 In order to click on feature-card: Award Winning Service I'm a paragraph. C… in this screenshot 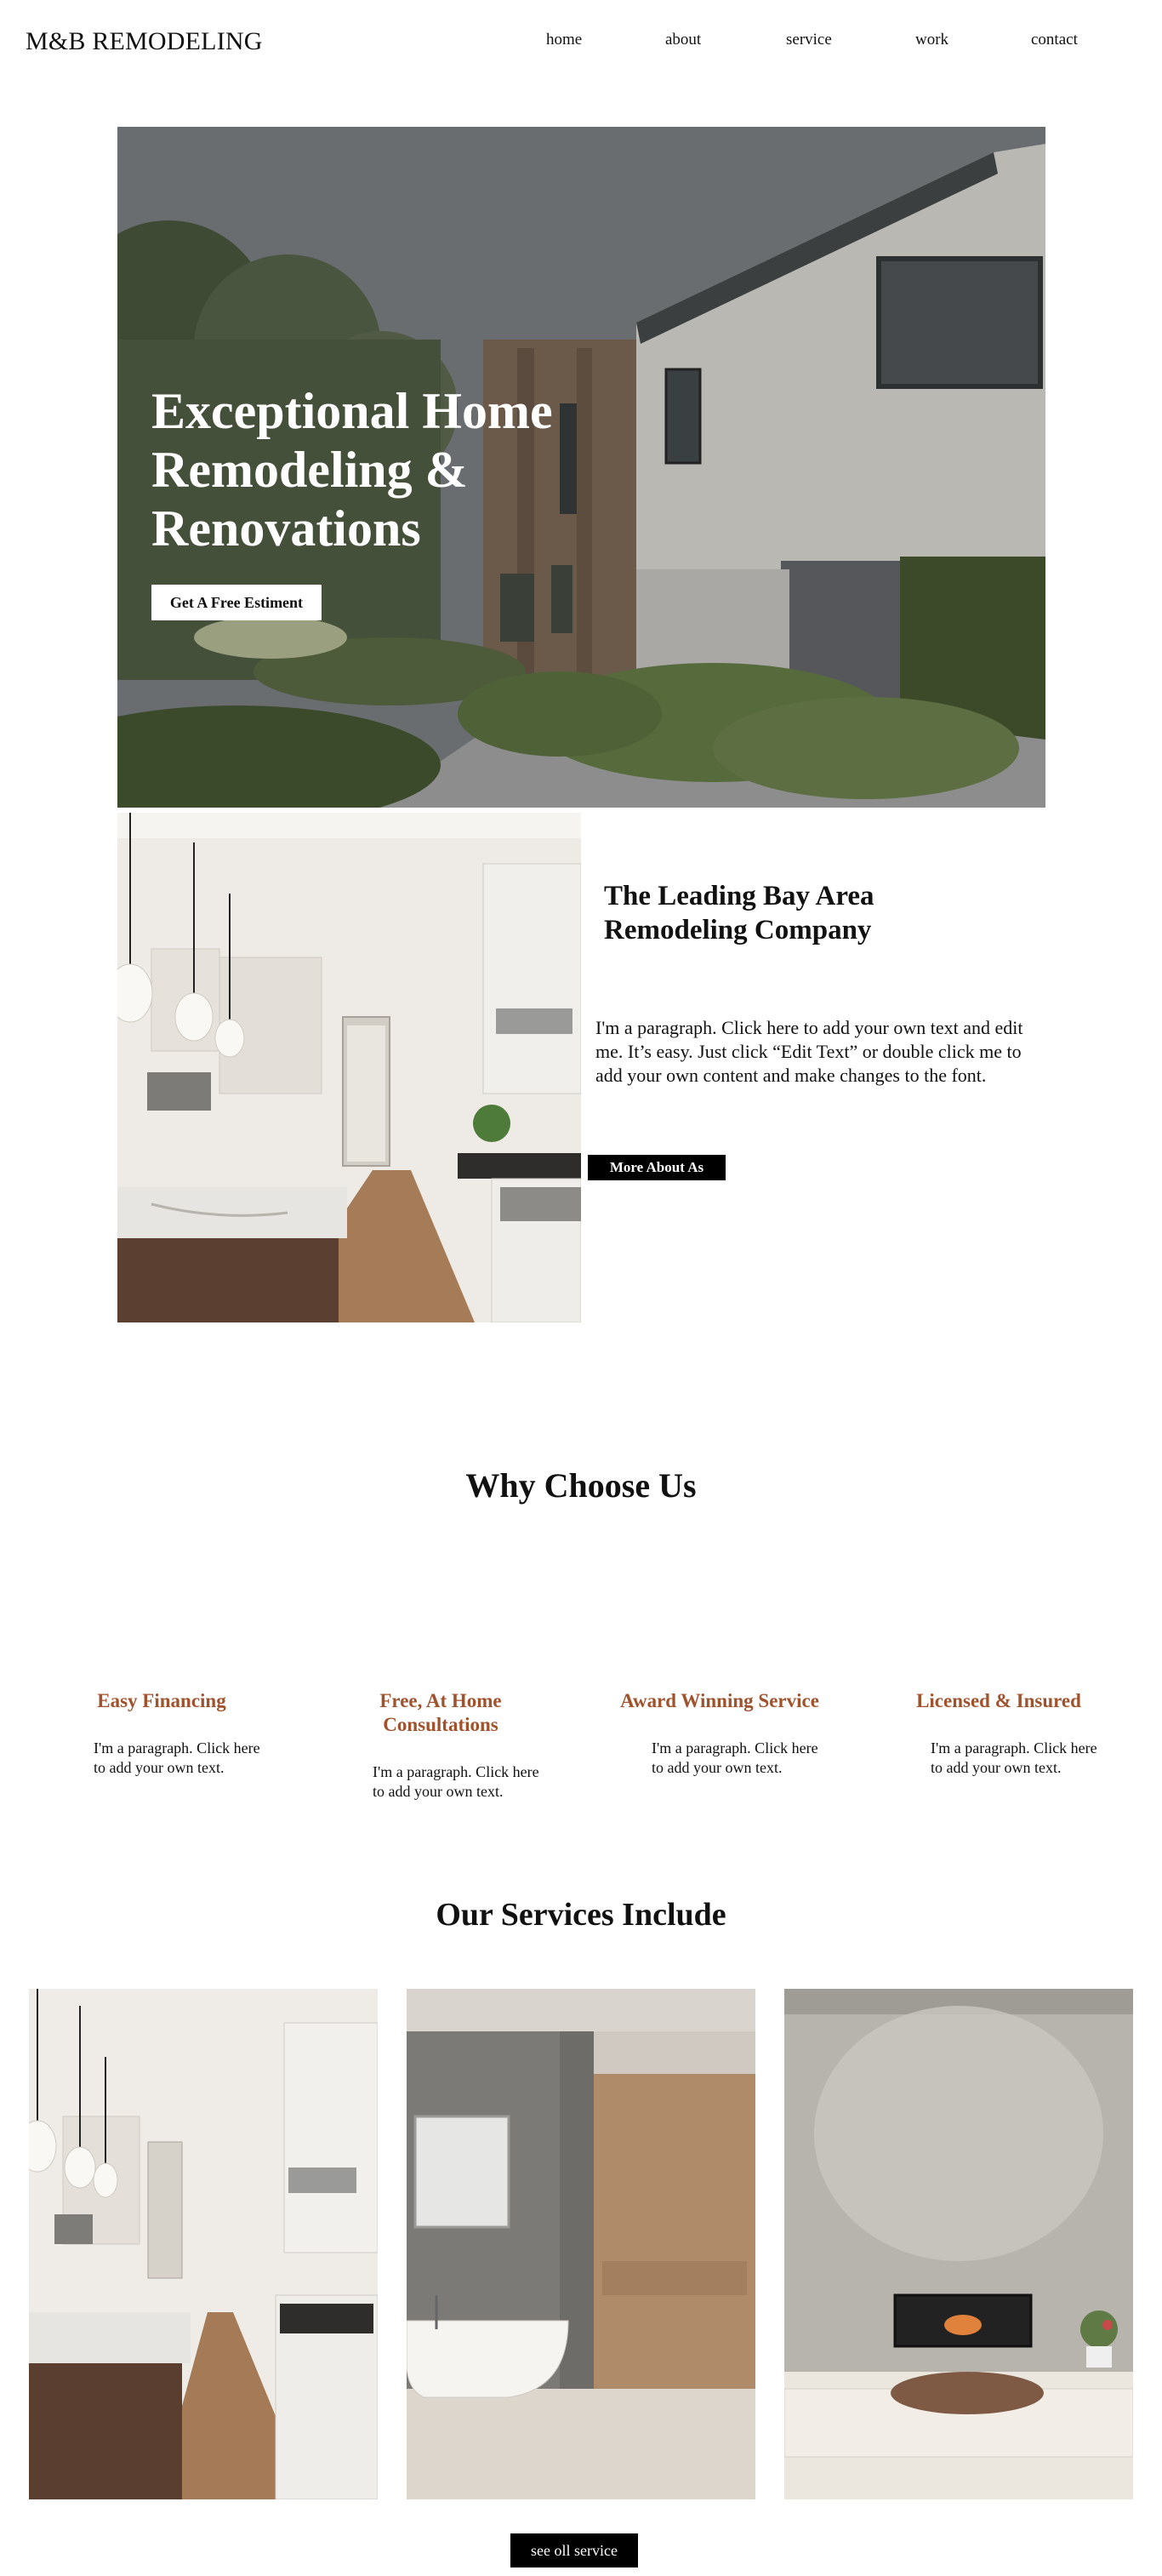, I will do `click(724, 1733)`.